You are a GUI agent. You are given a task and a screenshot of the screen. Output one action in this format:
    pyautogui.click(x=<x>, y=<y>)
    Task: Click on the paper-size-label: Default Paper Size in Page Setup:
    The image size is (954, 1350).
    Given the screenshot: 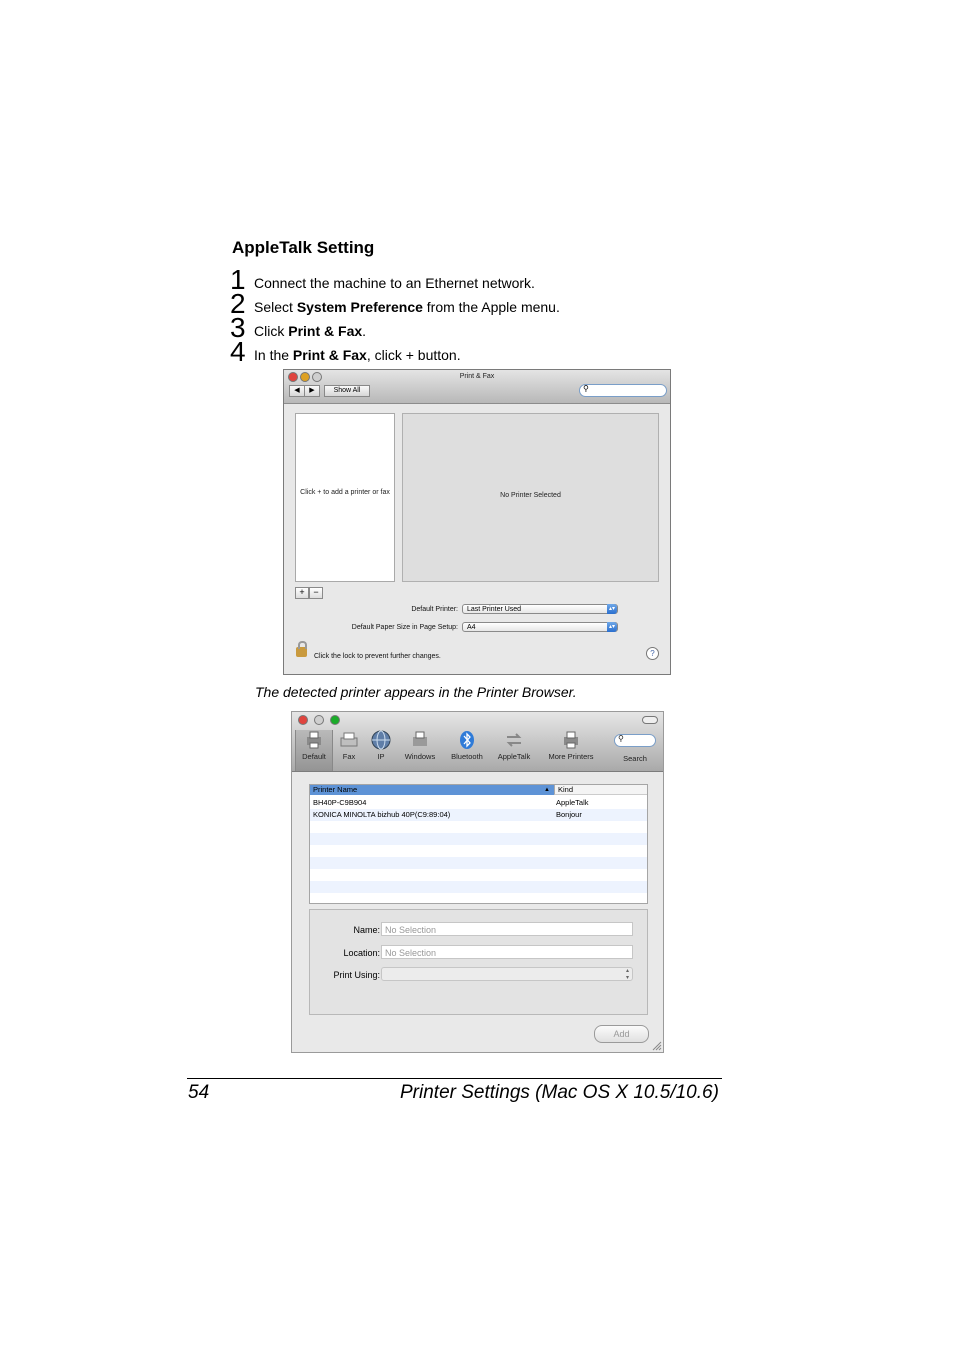 What is the action you would take?
    pyautogui.click(x=404, y=627)
    